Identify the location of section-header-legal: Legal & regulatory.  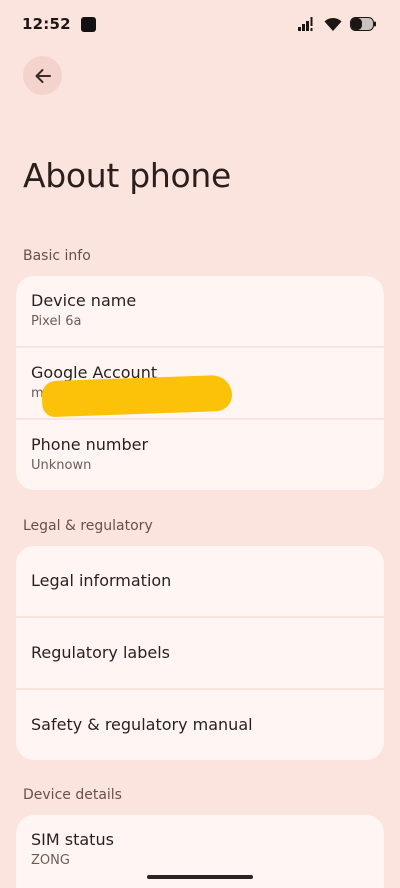
(88, 526).